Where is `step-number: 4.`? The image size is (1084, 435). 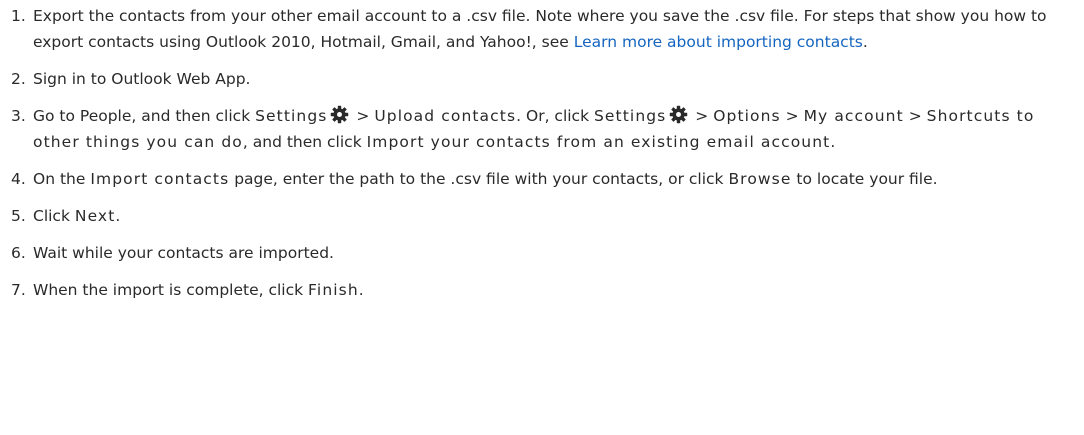 step-number: 4. is located at coordinates (18, 179).